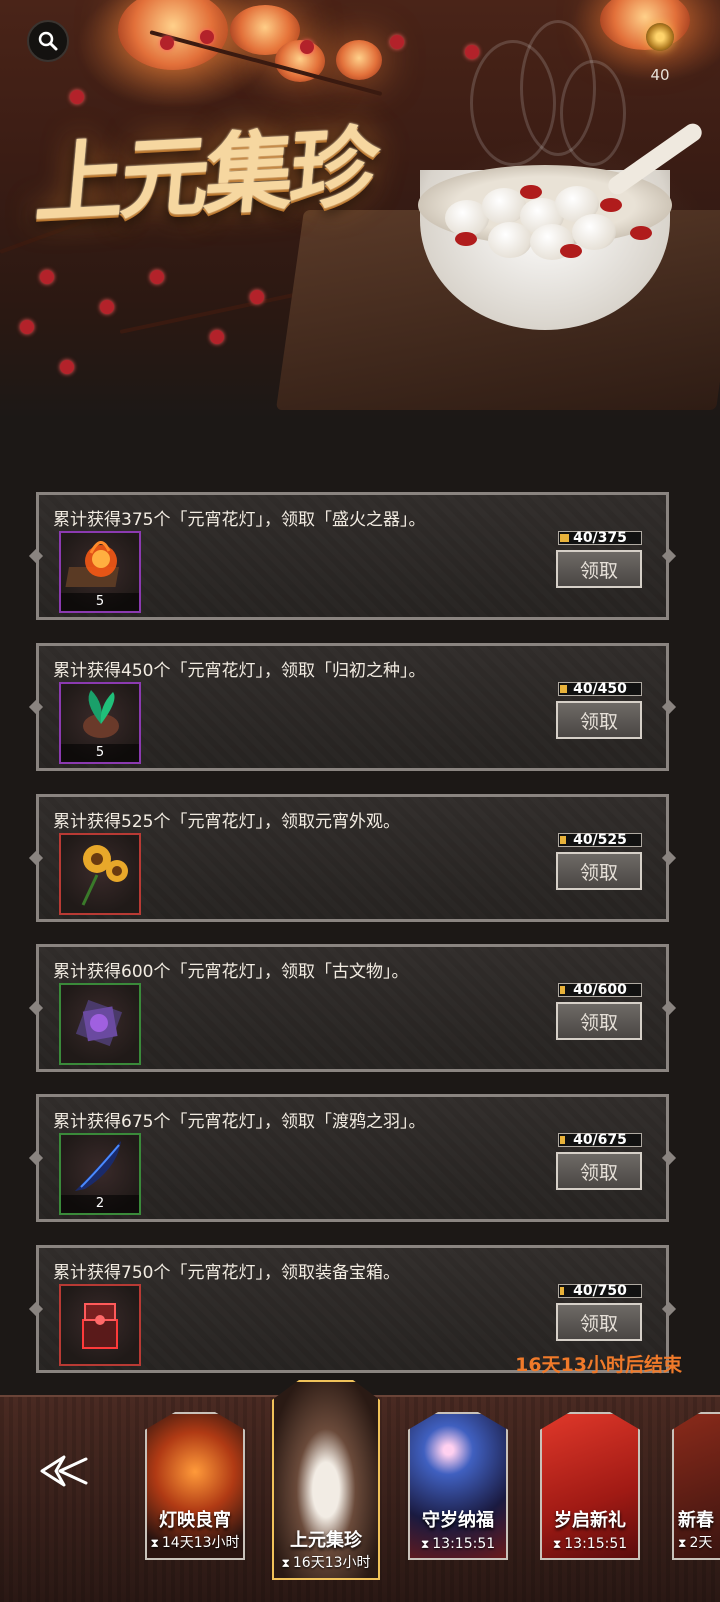  Describe the element at coordinates (226, 1273) in the screenshot. I see `reward-title: 累计获得750个「元宵花灯」，领取装备宝箱。` at that location.